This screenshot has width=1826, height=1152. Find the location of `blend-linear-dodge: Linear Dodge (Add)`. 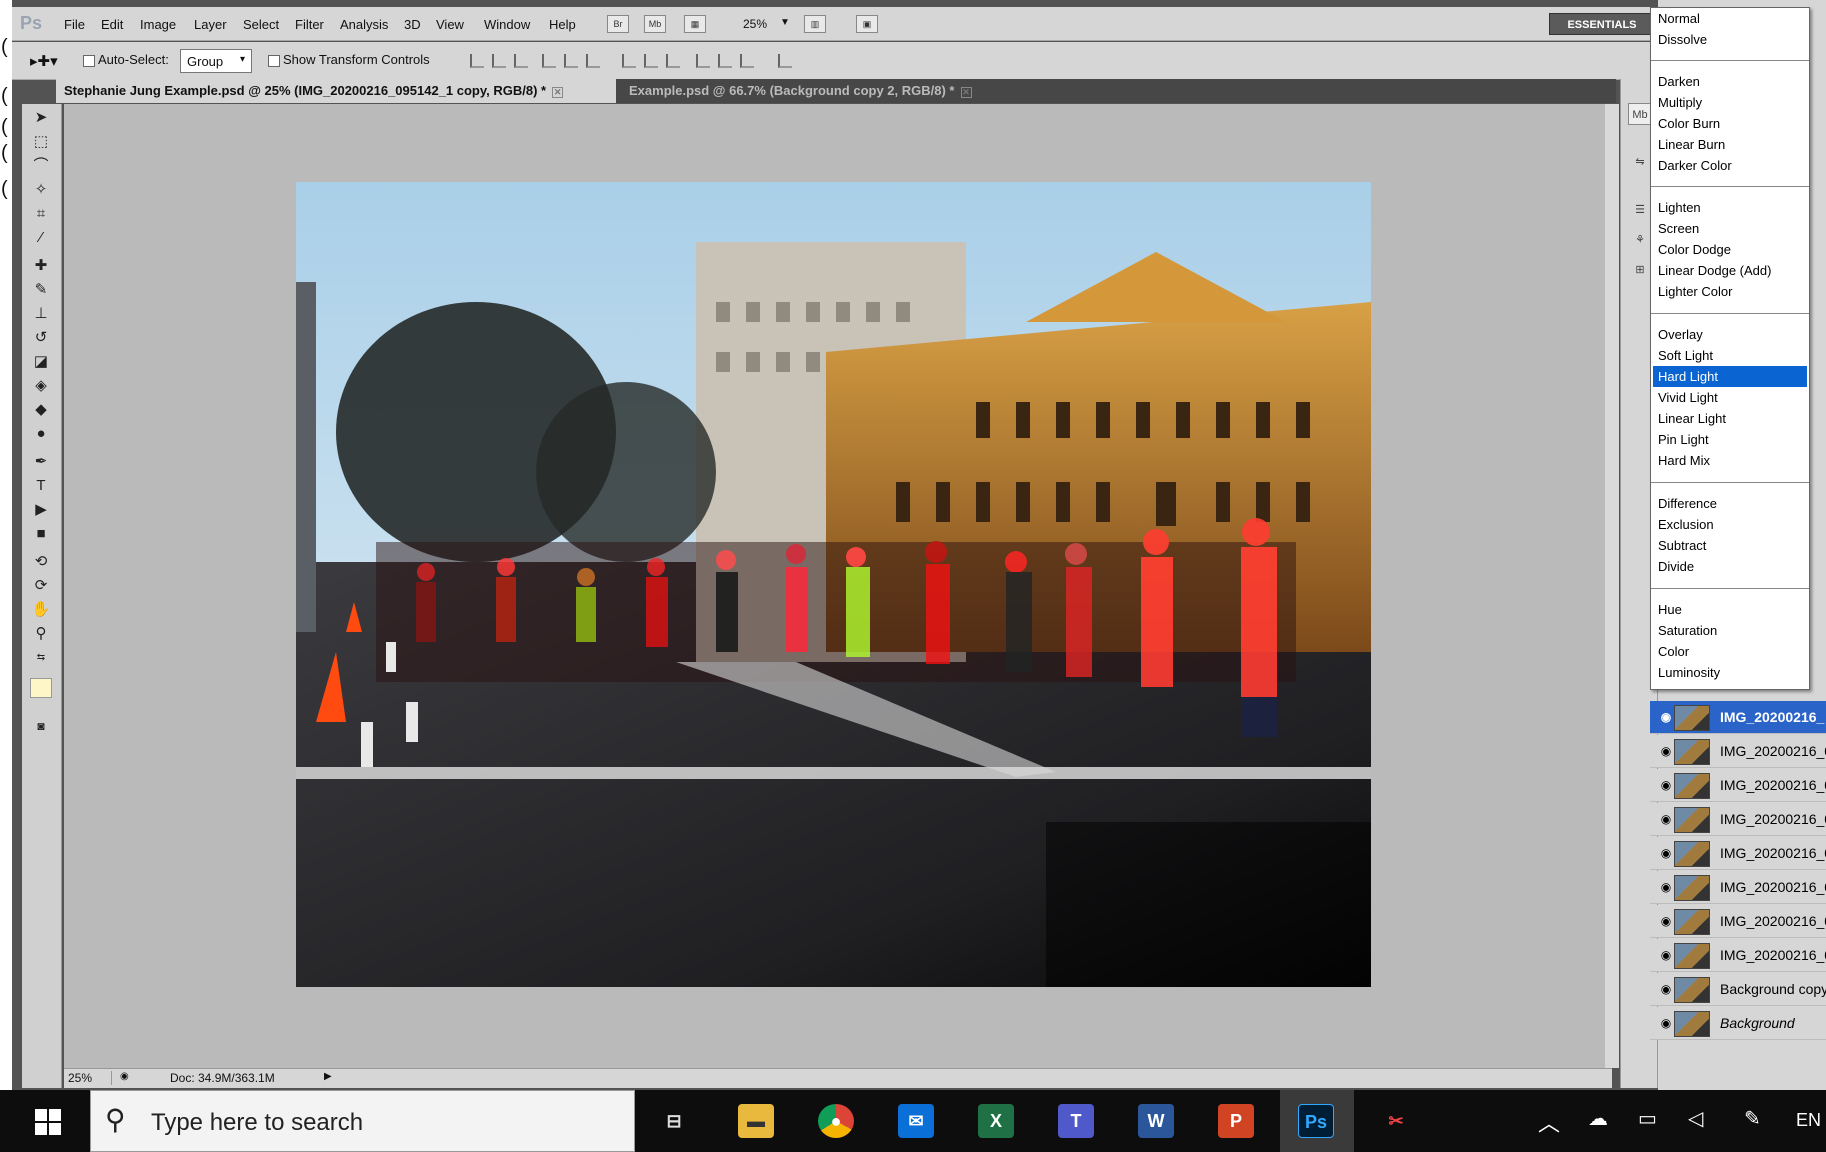

blend-linear-dodge: Linear Dodge (Add) is located at coordinates (1730, 270).